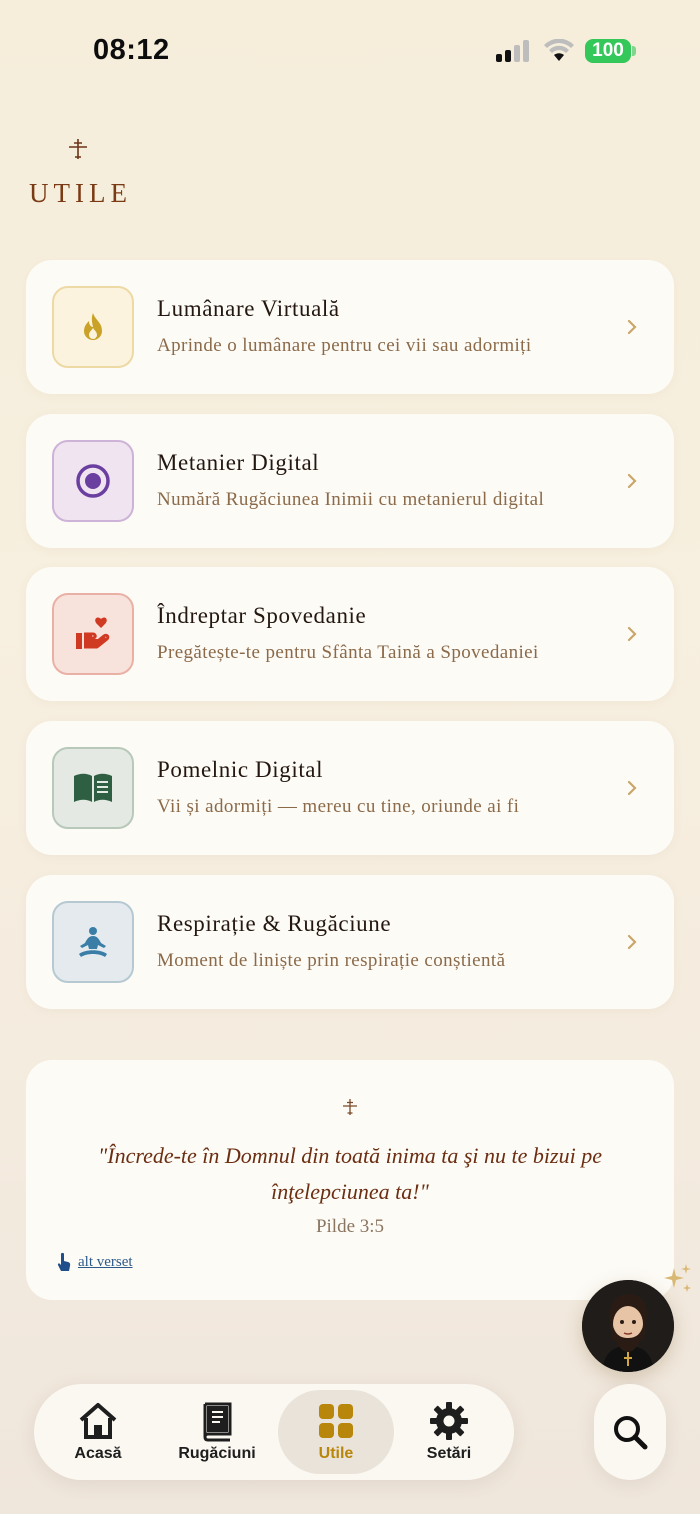 The height and width of the screenshot is (1514, 700). I want to click on tab-setari: Setări, so click(449, 1432).